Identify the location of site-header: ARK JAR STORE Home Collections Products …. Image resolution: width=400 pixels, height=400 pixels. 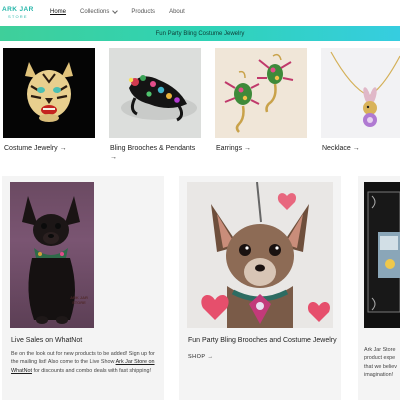
(200, 13).